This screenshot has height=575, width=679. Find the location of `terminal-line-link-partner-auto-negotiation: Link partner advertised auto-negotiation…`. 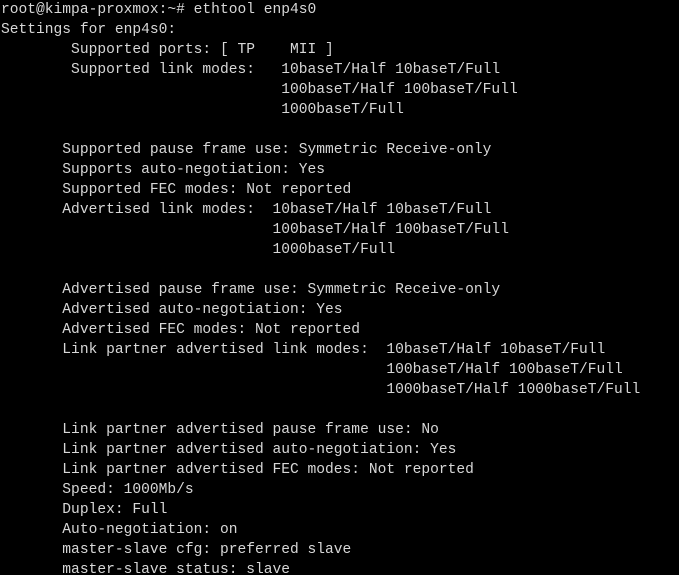

terminal-line-link-partner-auto-negotiation: Link partner advertised auto-negotiation… is located at coordinates (229, 450).